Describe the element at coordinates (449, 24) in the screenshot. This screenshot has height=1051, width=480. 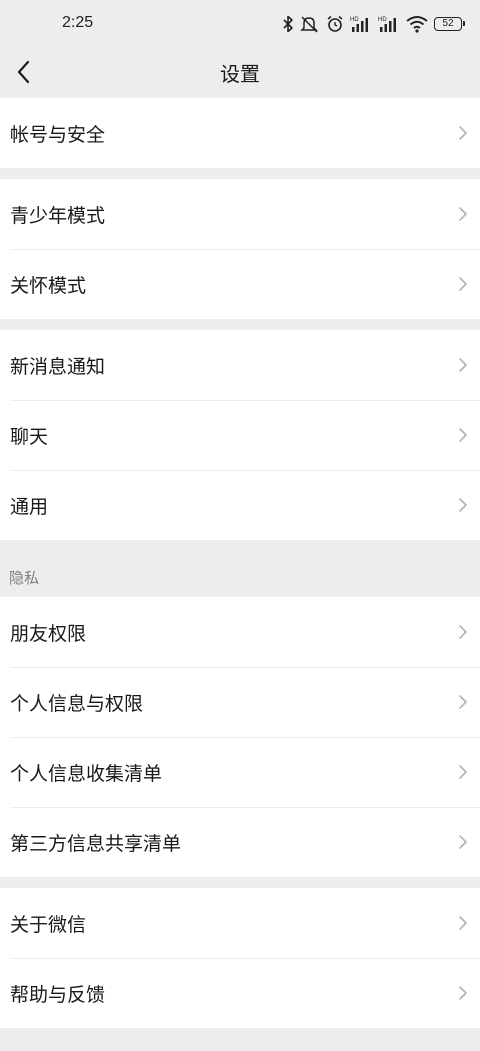
I see `battery-icon: 52` at that location.